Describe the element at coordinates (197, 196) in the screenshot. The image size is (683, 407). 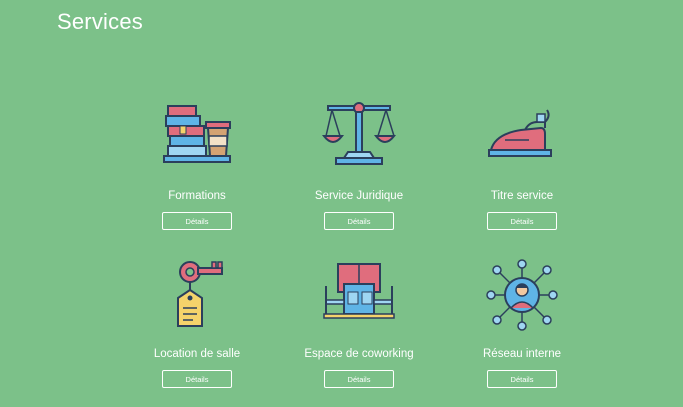
I see `service-label: Formations` at that location.